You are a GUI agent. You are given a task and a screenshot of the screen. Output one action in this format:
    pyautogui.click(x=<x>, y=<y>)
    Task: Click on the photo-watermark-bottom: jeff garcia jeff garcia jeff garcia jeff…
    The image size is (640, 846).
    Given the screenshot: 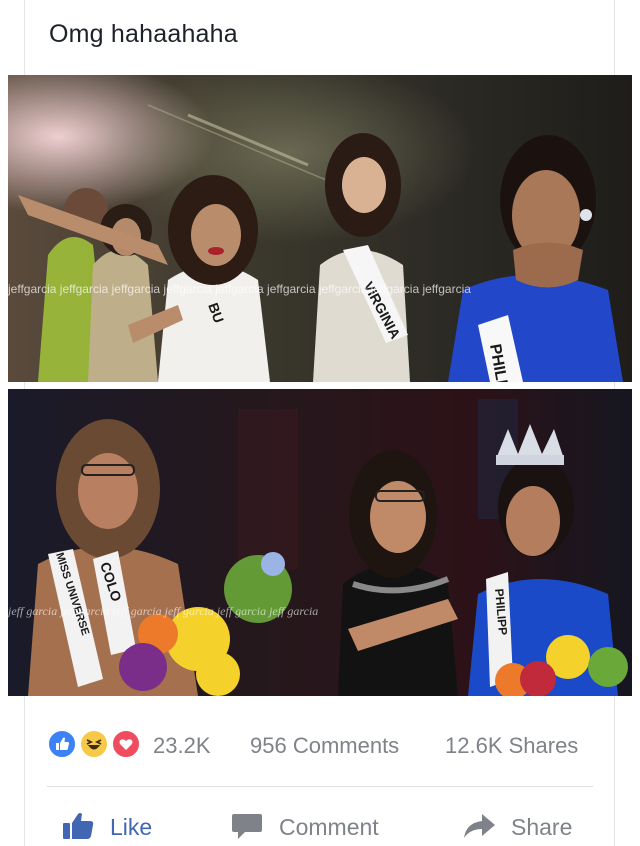 What is the action you would take?
    pyautogui.click(x=163, y=611)
    